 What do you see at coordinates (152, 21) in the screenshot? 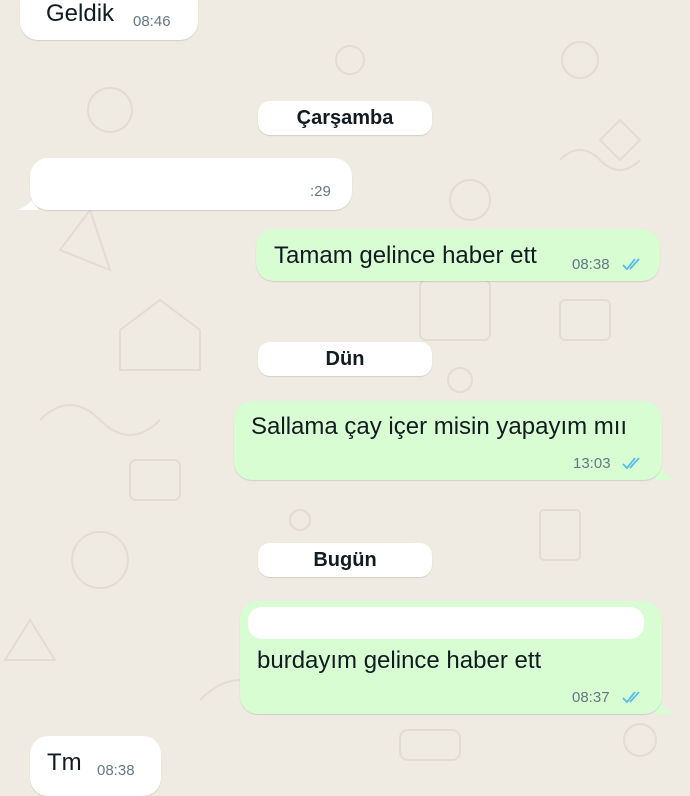
I see `message-timestamp: 08:46` at bounding box center [152, 21].